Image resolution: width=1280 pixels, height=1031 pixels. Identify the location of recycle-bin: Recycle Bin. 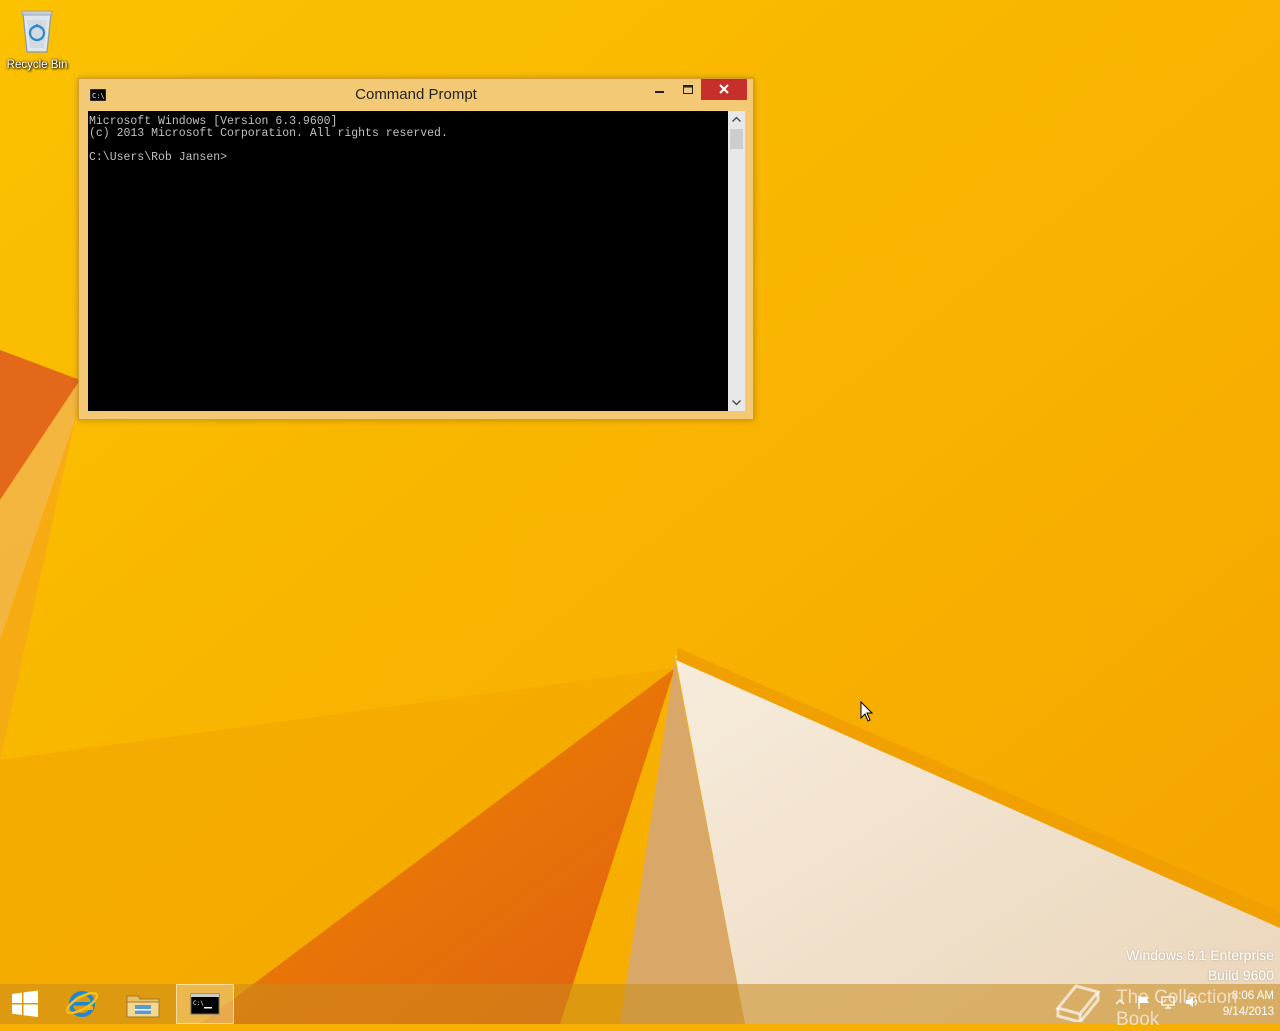
(37, 38).